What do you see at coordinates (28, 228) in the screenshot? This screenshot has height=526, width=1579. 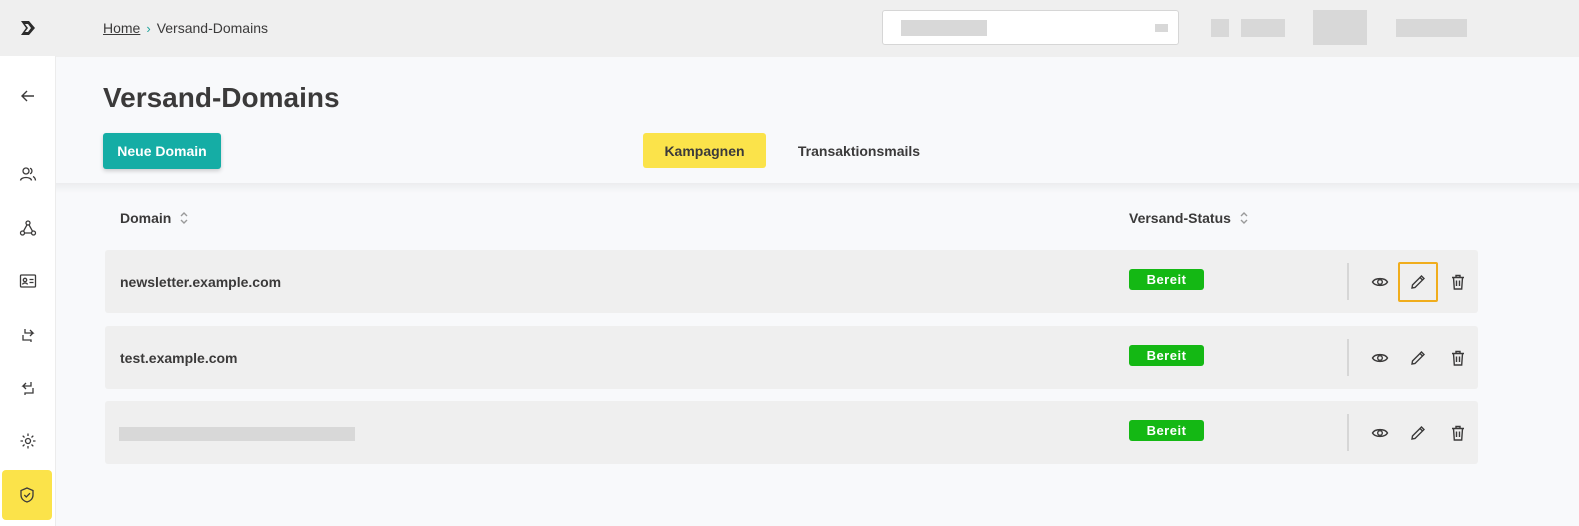 I see `network-icon` at bounding box center [28, 228].